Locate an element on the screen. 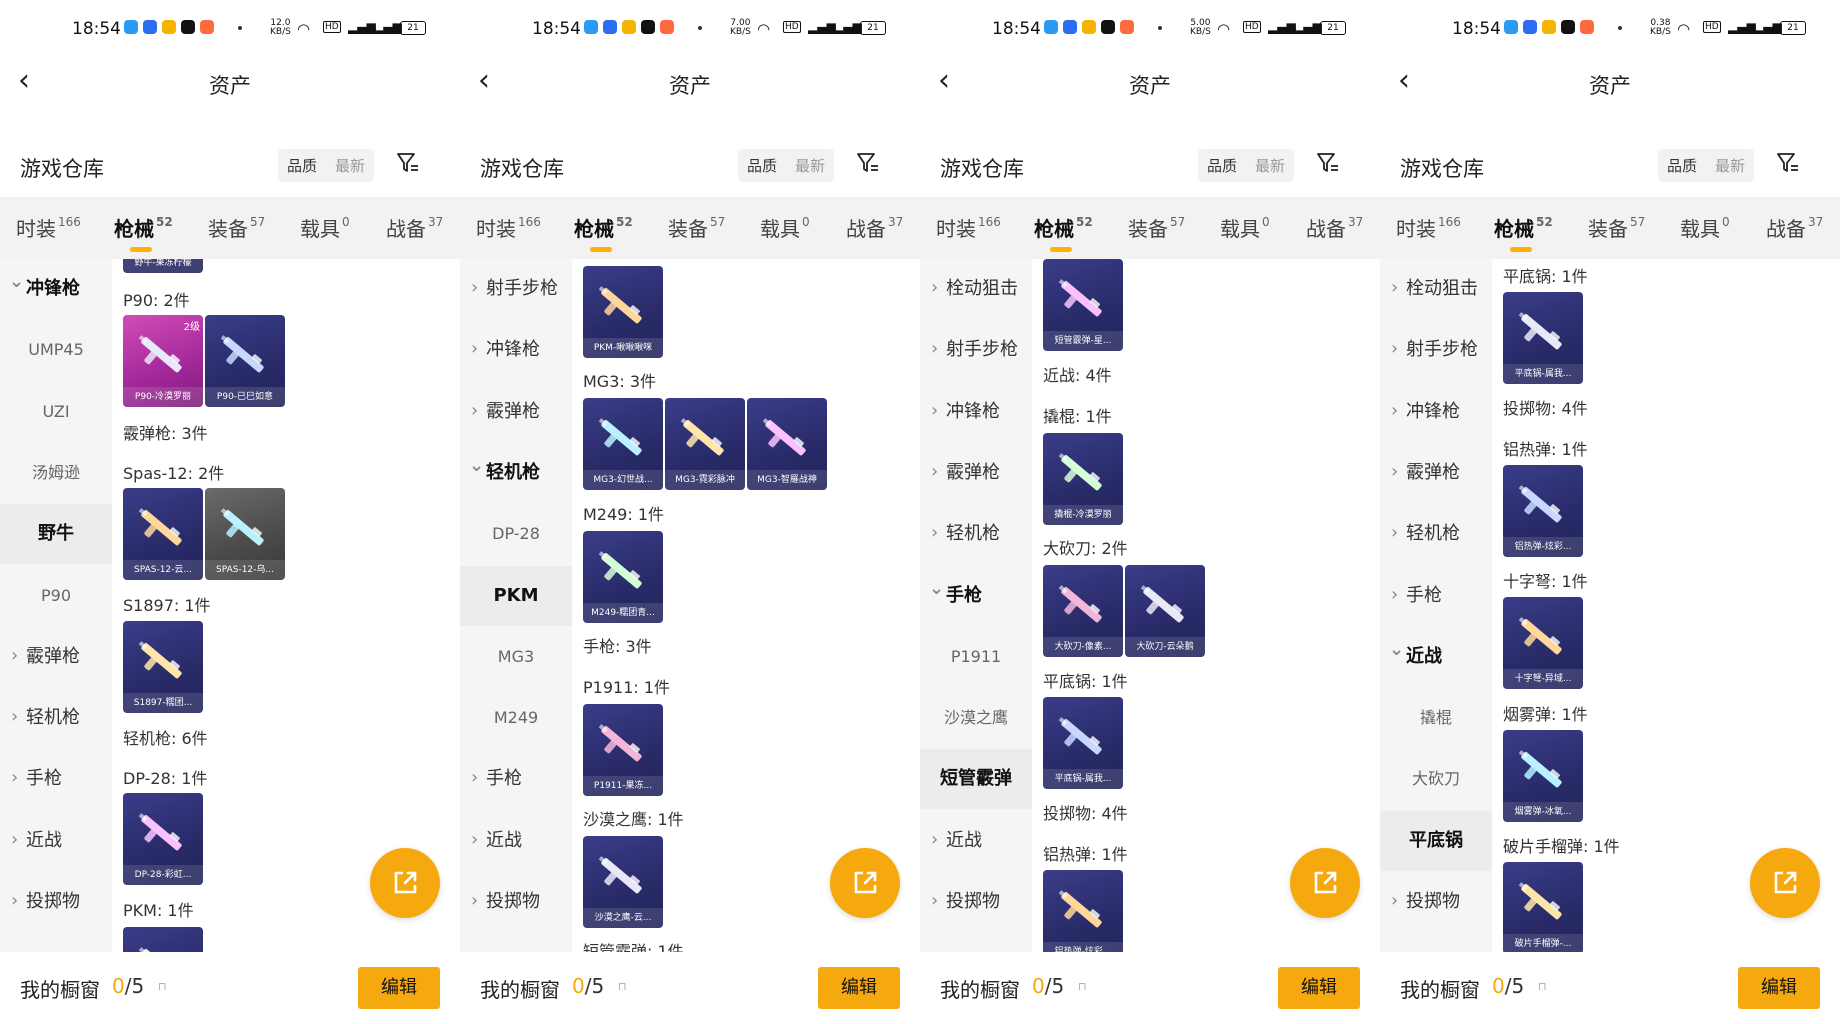  sidebar-item: 汤姆逊 is located at coordinates (56, 473).